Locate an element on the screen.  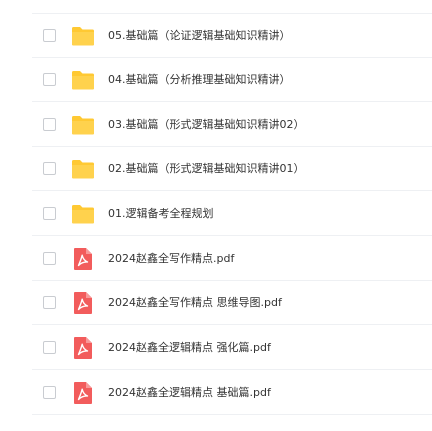
list-item: 2024赵鑫全写作精点 思维导图.pdf is located at coordinates (216, 303).